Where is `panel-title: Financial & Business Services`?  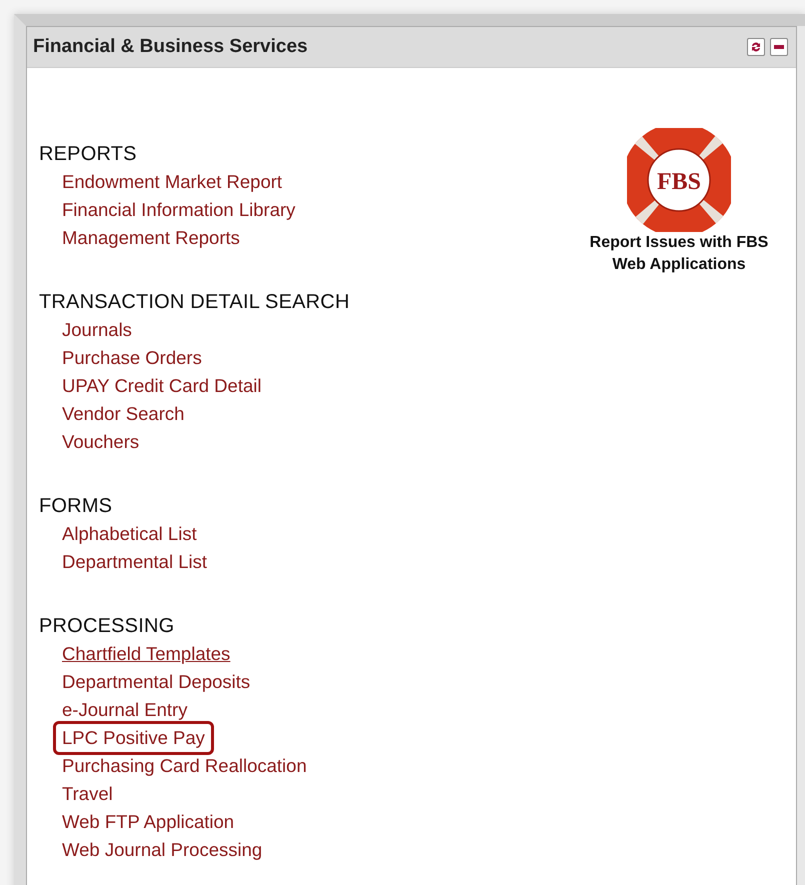 panel-title: Financial & Business Services is located at coordinates (171, 47).